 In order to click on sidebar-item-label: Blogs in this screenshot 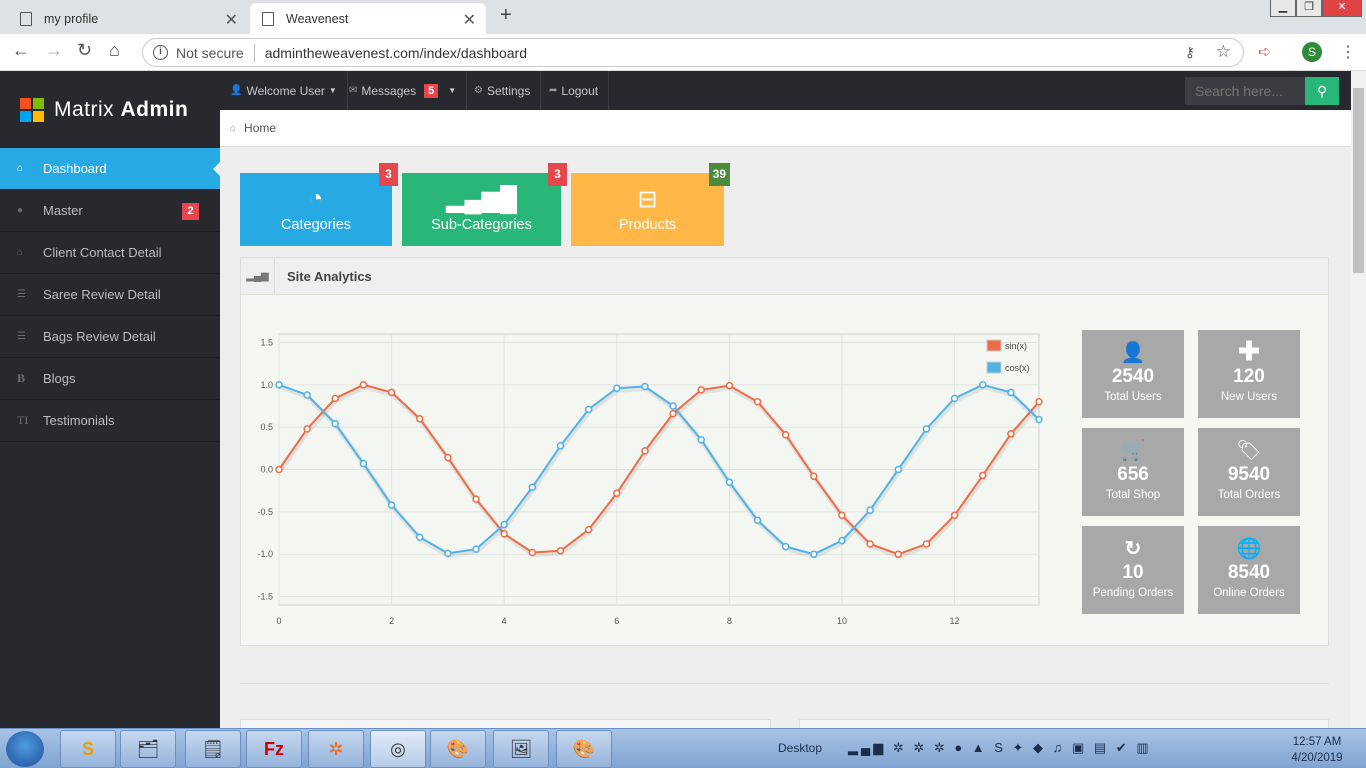, I will do `click(59, 378)`.